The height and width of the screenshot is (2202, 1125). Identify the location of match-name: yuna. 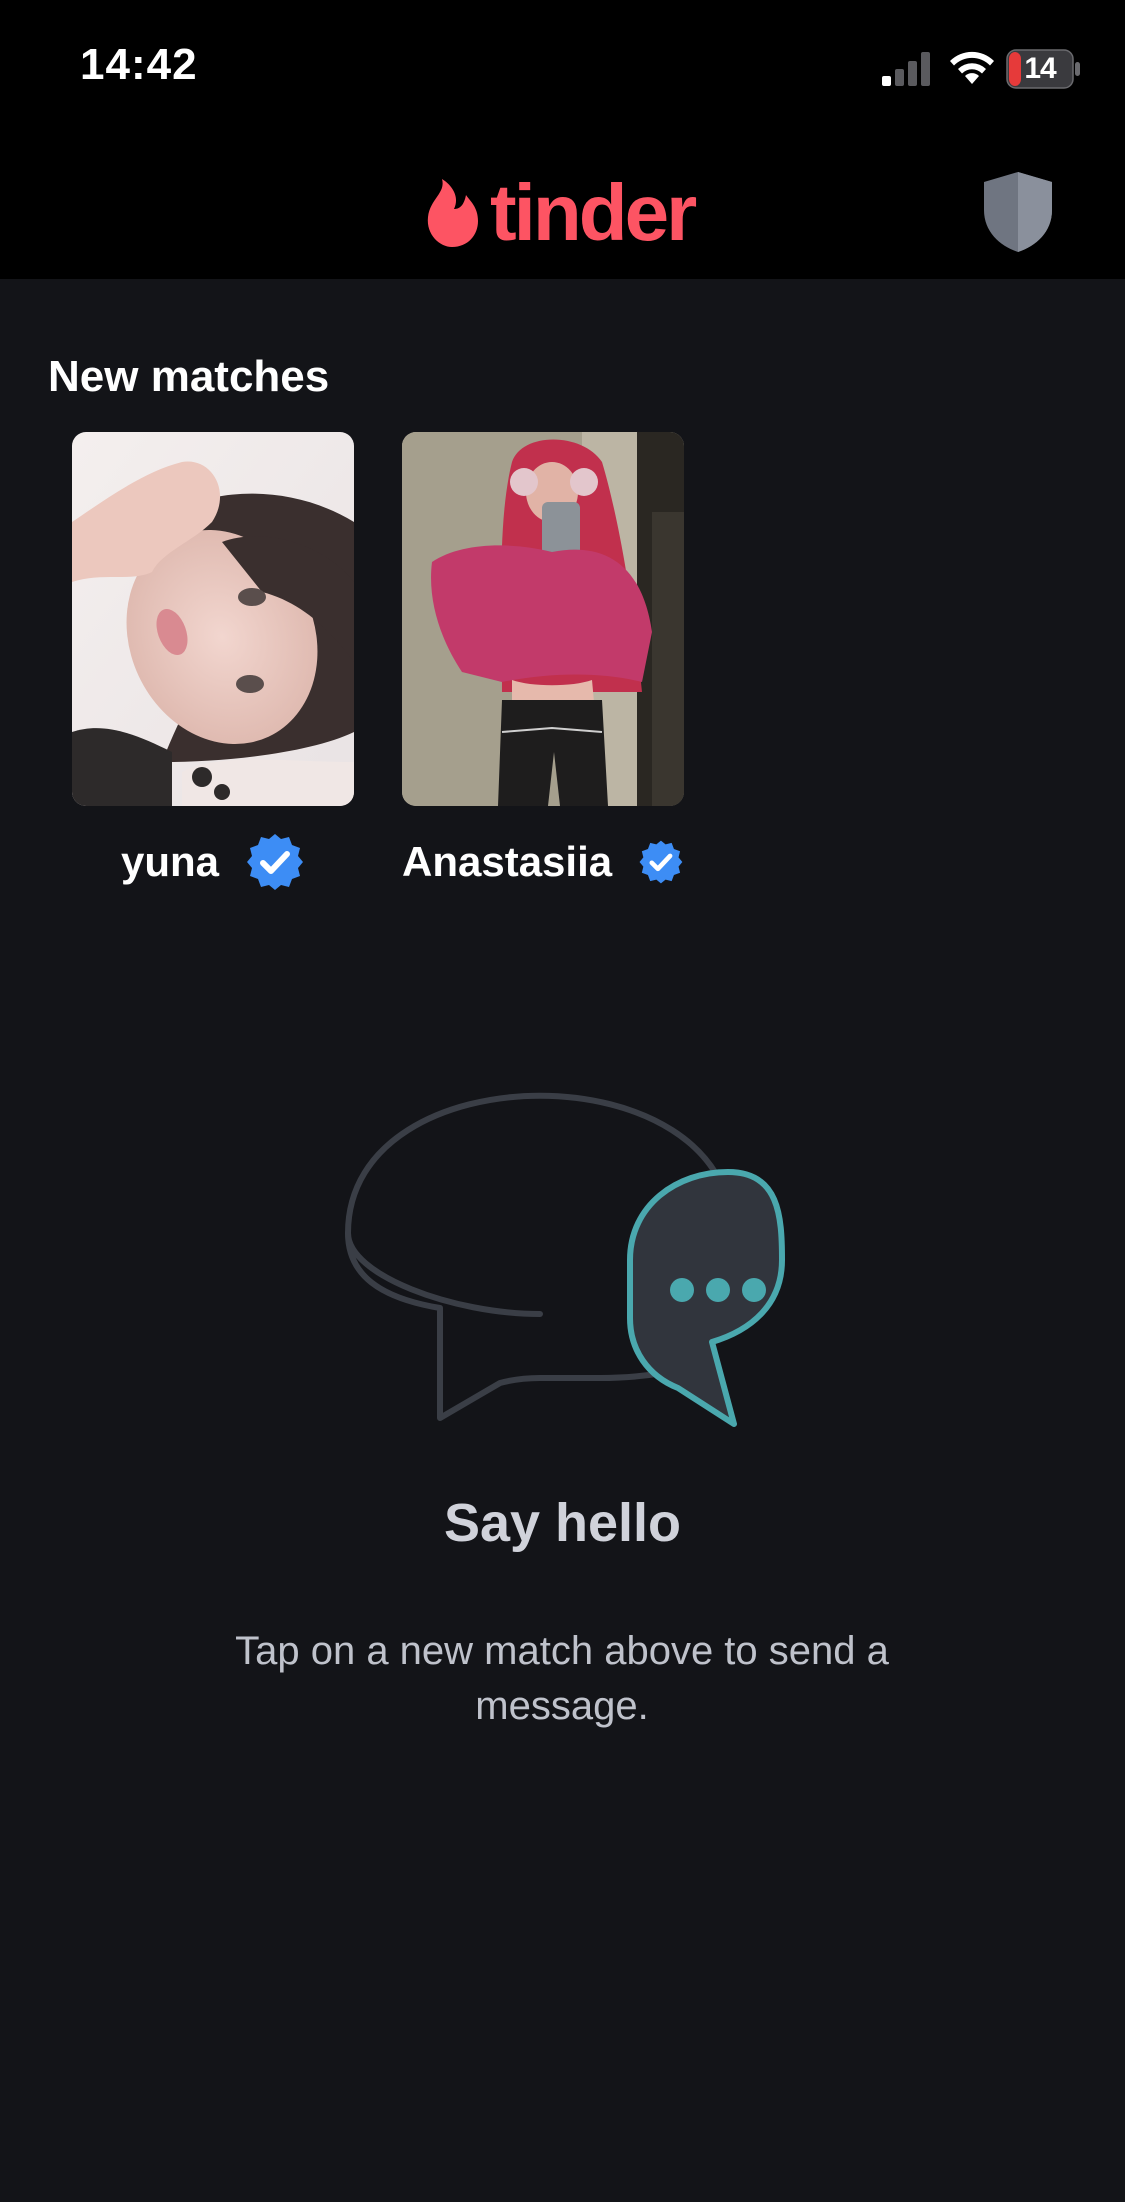
(170, 861).